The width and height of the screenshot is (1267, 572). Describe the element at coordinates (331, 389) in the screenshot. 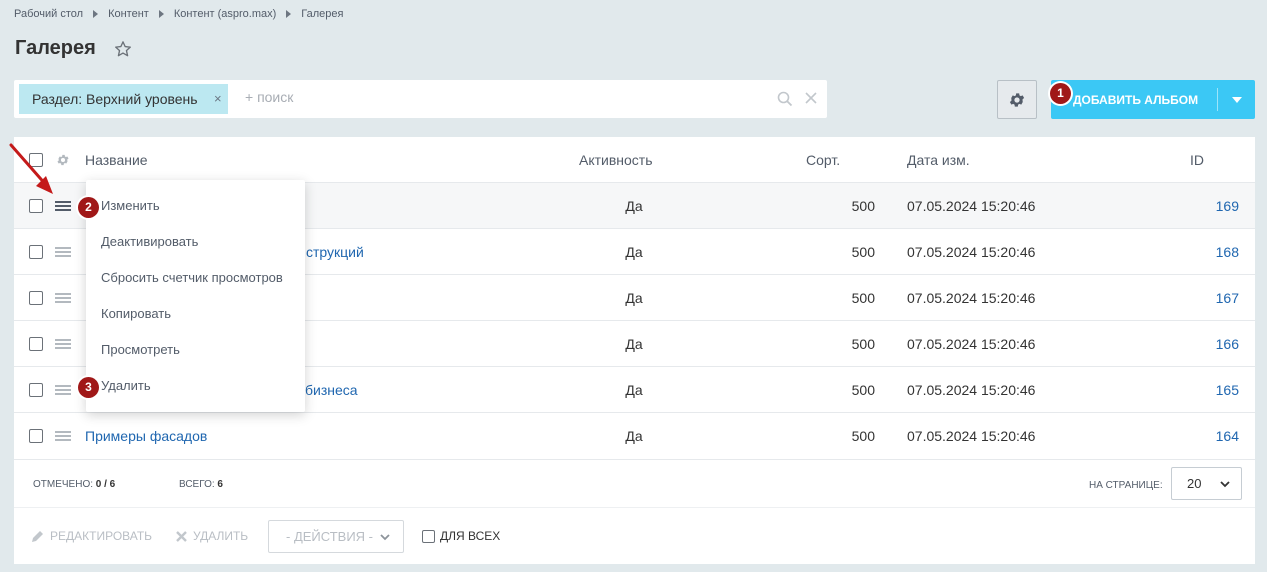

I see `row-name: бизнеса` at that location.